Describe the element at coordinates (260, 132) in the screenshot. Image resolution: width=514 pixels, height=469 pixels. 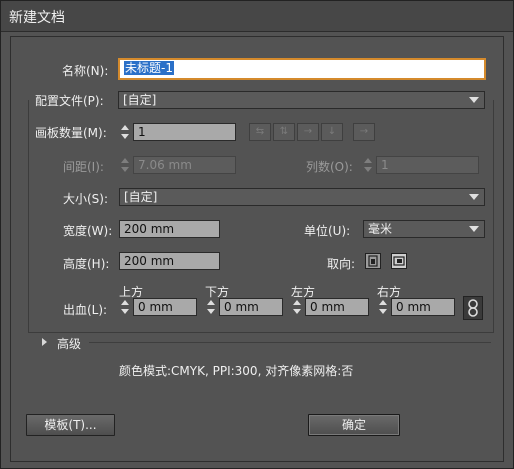
I see `grid-by-row-icon: ⇆` at that location.